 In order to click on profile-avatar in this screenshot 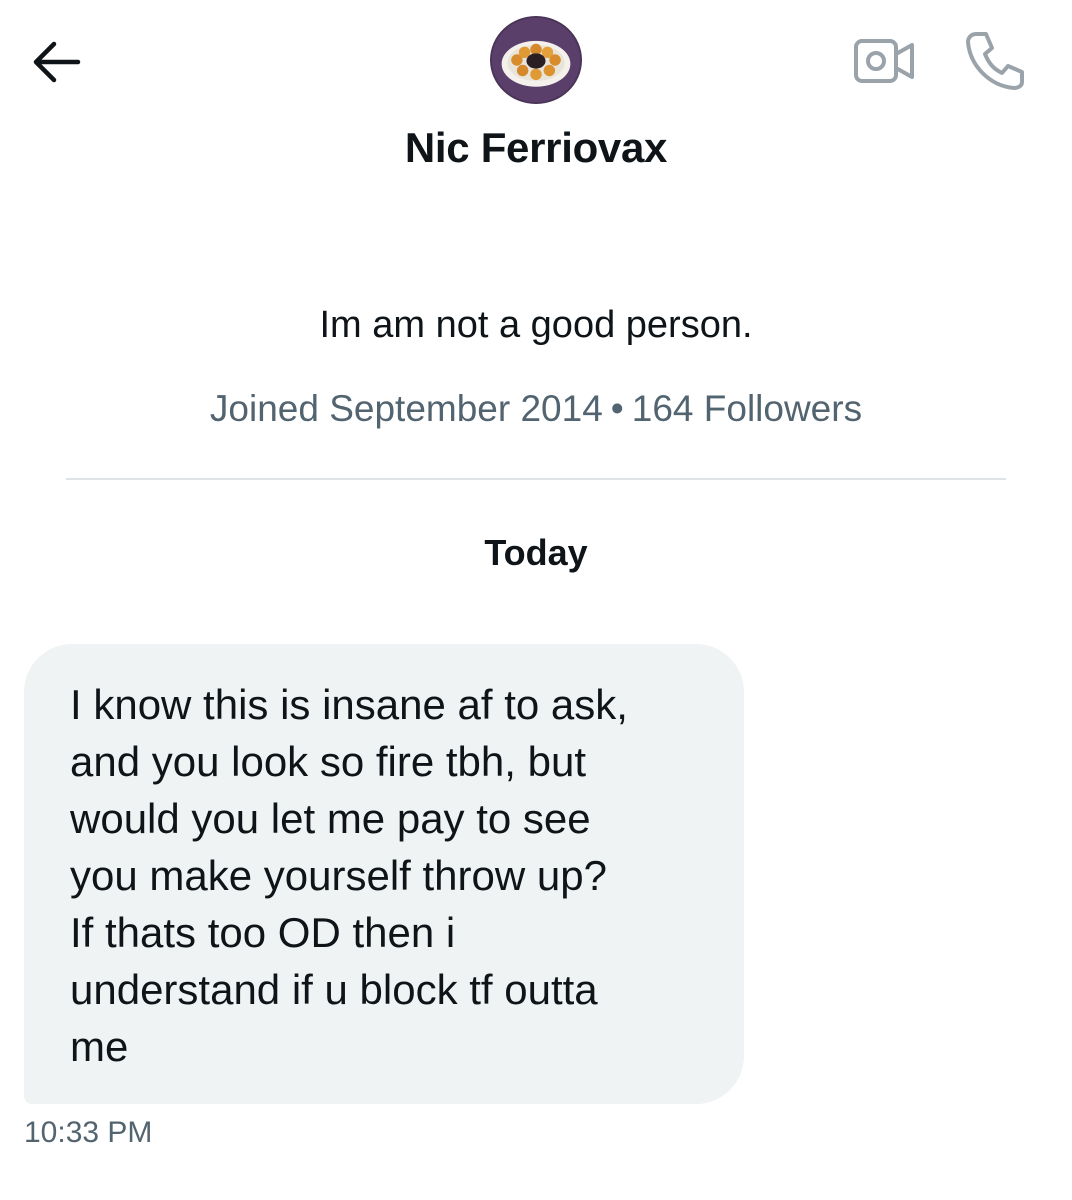, I will do `click(536, 60)`.